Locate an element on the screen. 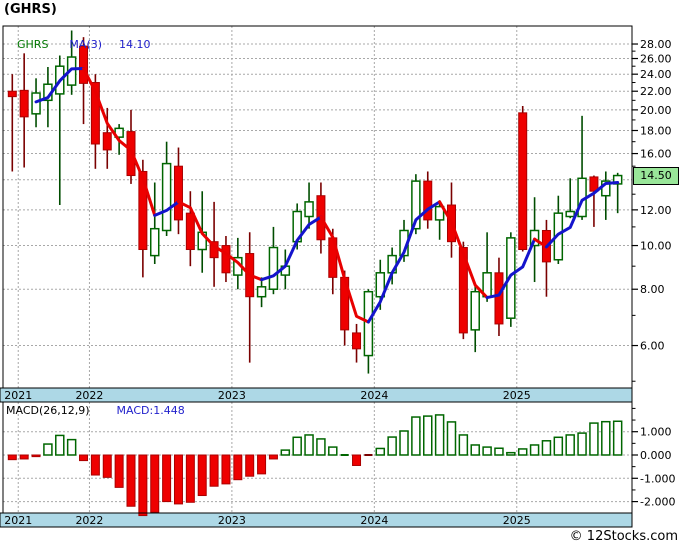  macd-axis-label: 0.000 is located at coordinates (656, 455).